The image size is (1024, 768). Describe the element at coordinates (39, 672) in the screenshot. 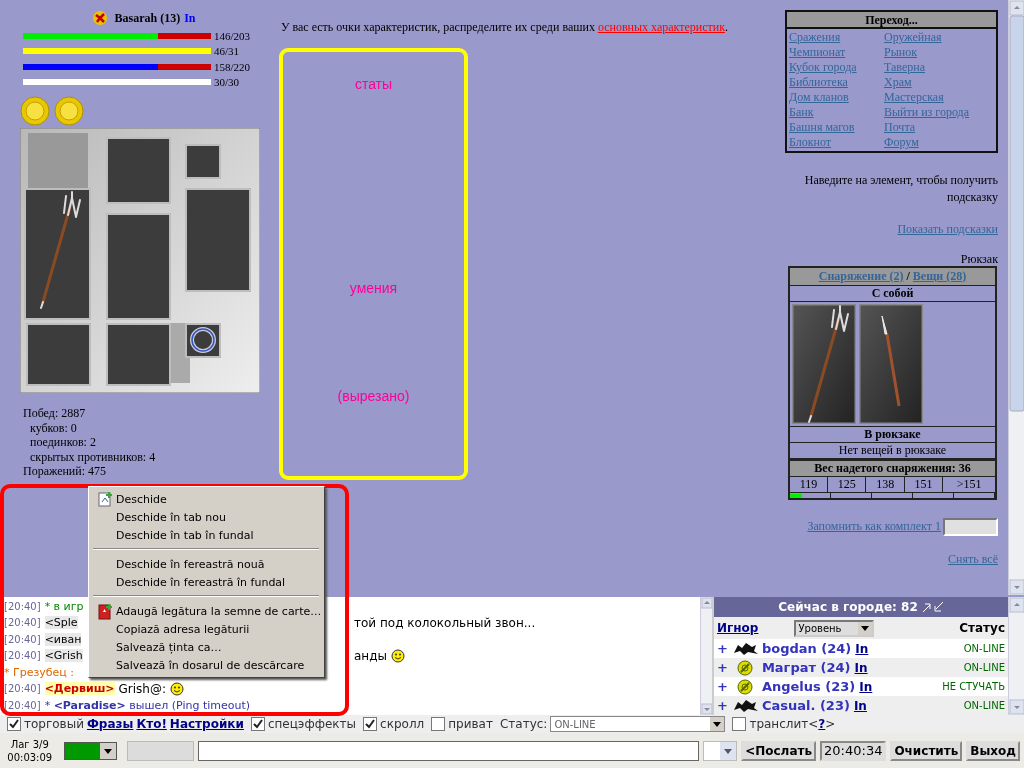

I see `chat-text: * Грезубец :` at that location.